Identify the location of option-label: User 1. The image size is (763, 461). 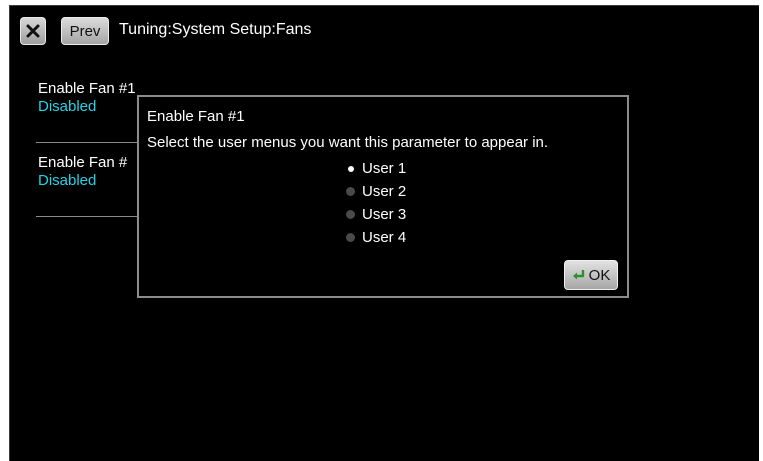
(384, 168).